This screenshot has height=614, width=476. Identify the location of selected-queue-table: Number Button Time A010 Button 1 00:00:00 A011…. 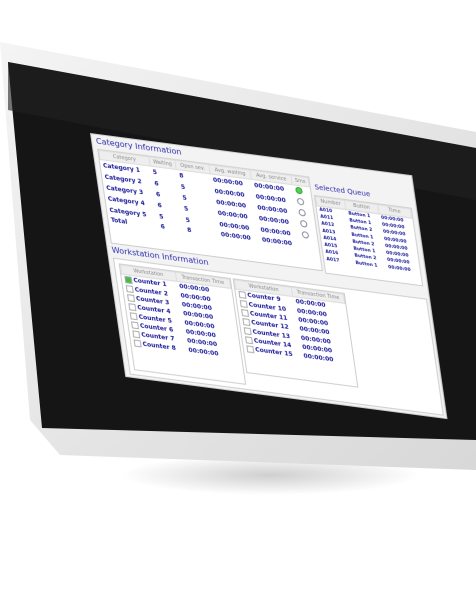
(368, 240).